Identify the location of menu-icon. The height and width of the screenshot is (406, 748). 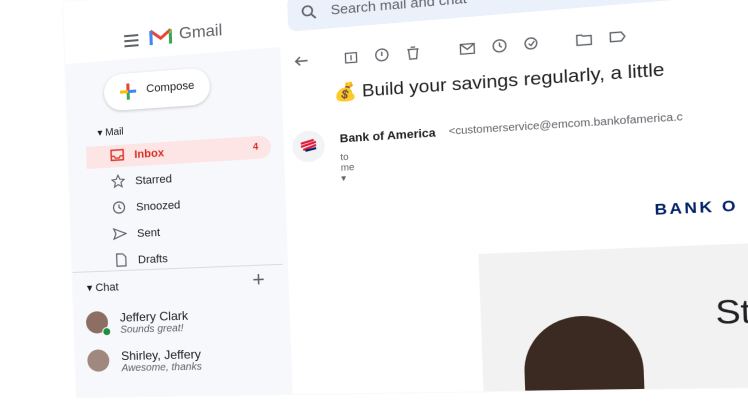
(131, 41).